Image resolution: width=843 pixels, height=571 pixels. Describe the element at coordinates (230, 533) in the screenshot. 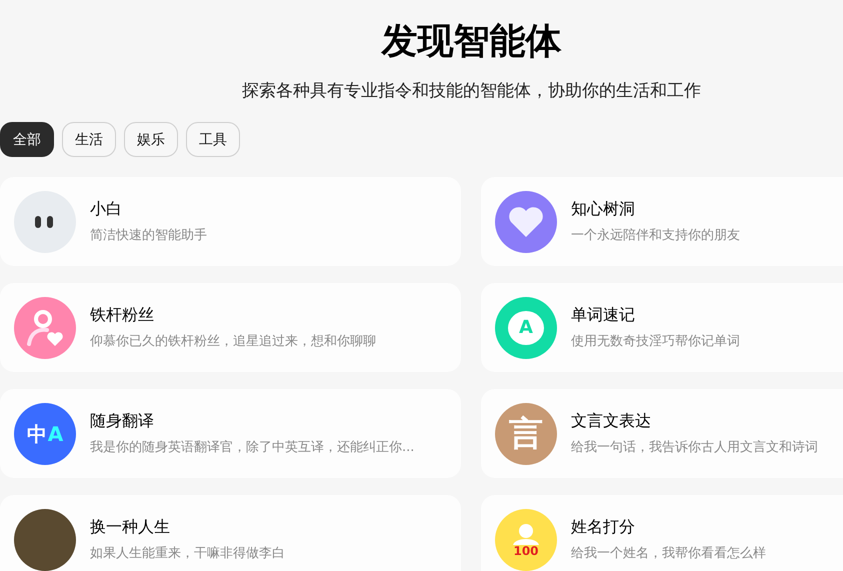

I see `agent-card: 换一种人生 如果人生能重来，干嘛非得做李白` at that location.